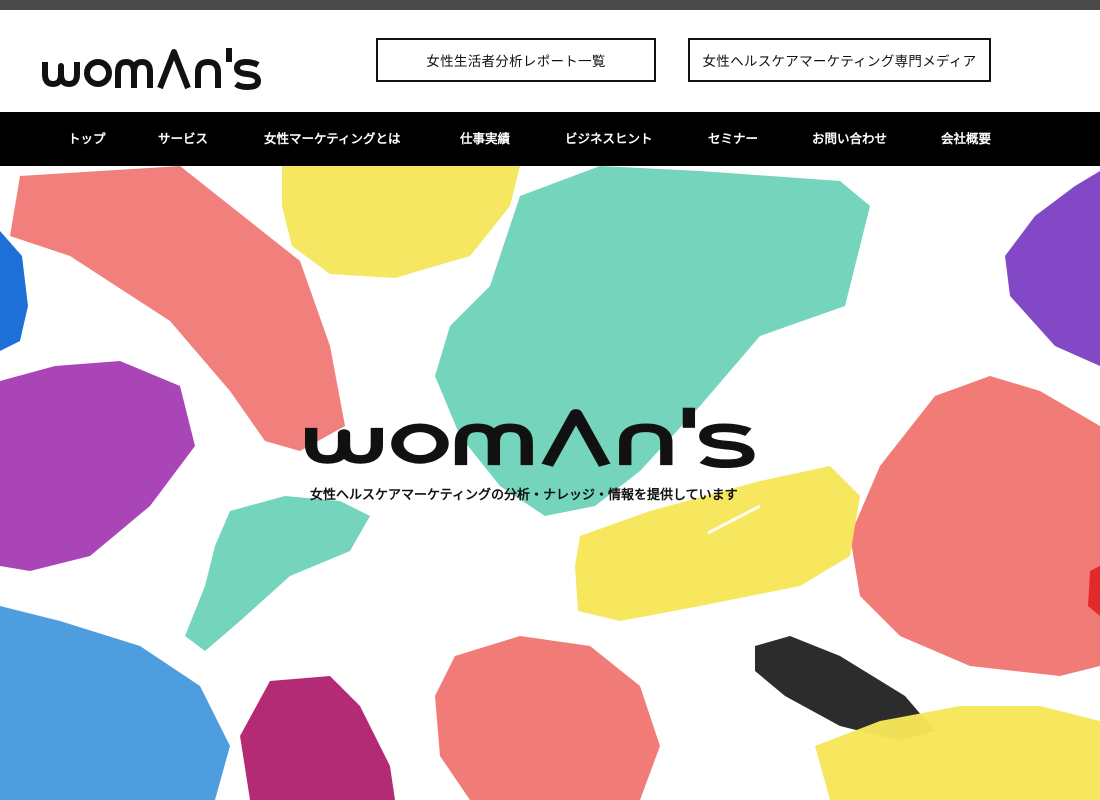 This screenshot has width=1100, height=800. I want to click on nav-item-company: 会社概要, so click(966, 139).